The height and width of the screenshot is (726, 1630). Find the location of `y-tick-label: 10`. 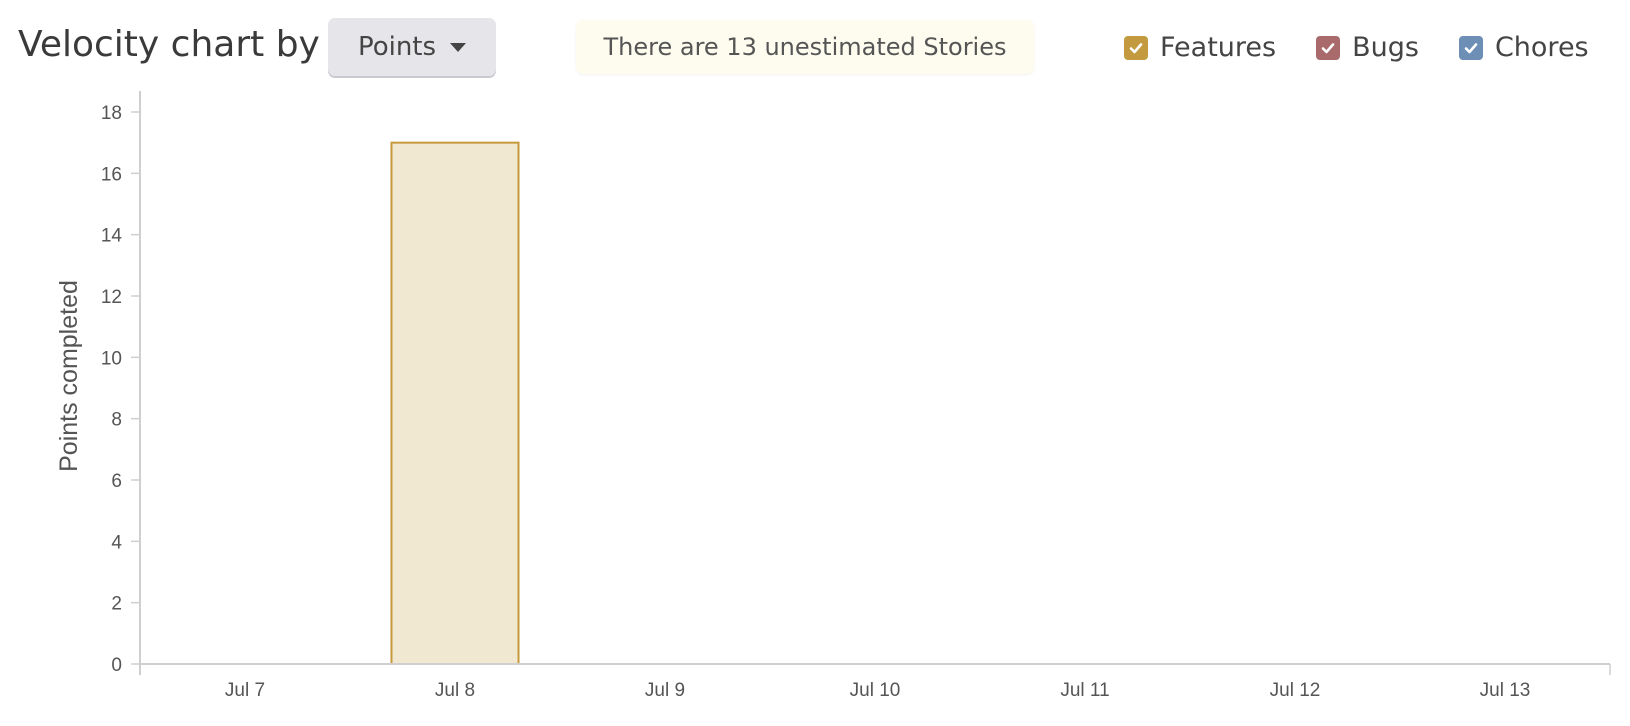

y-tick-label: 10 is located at coordinates (111, 358).